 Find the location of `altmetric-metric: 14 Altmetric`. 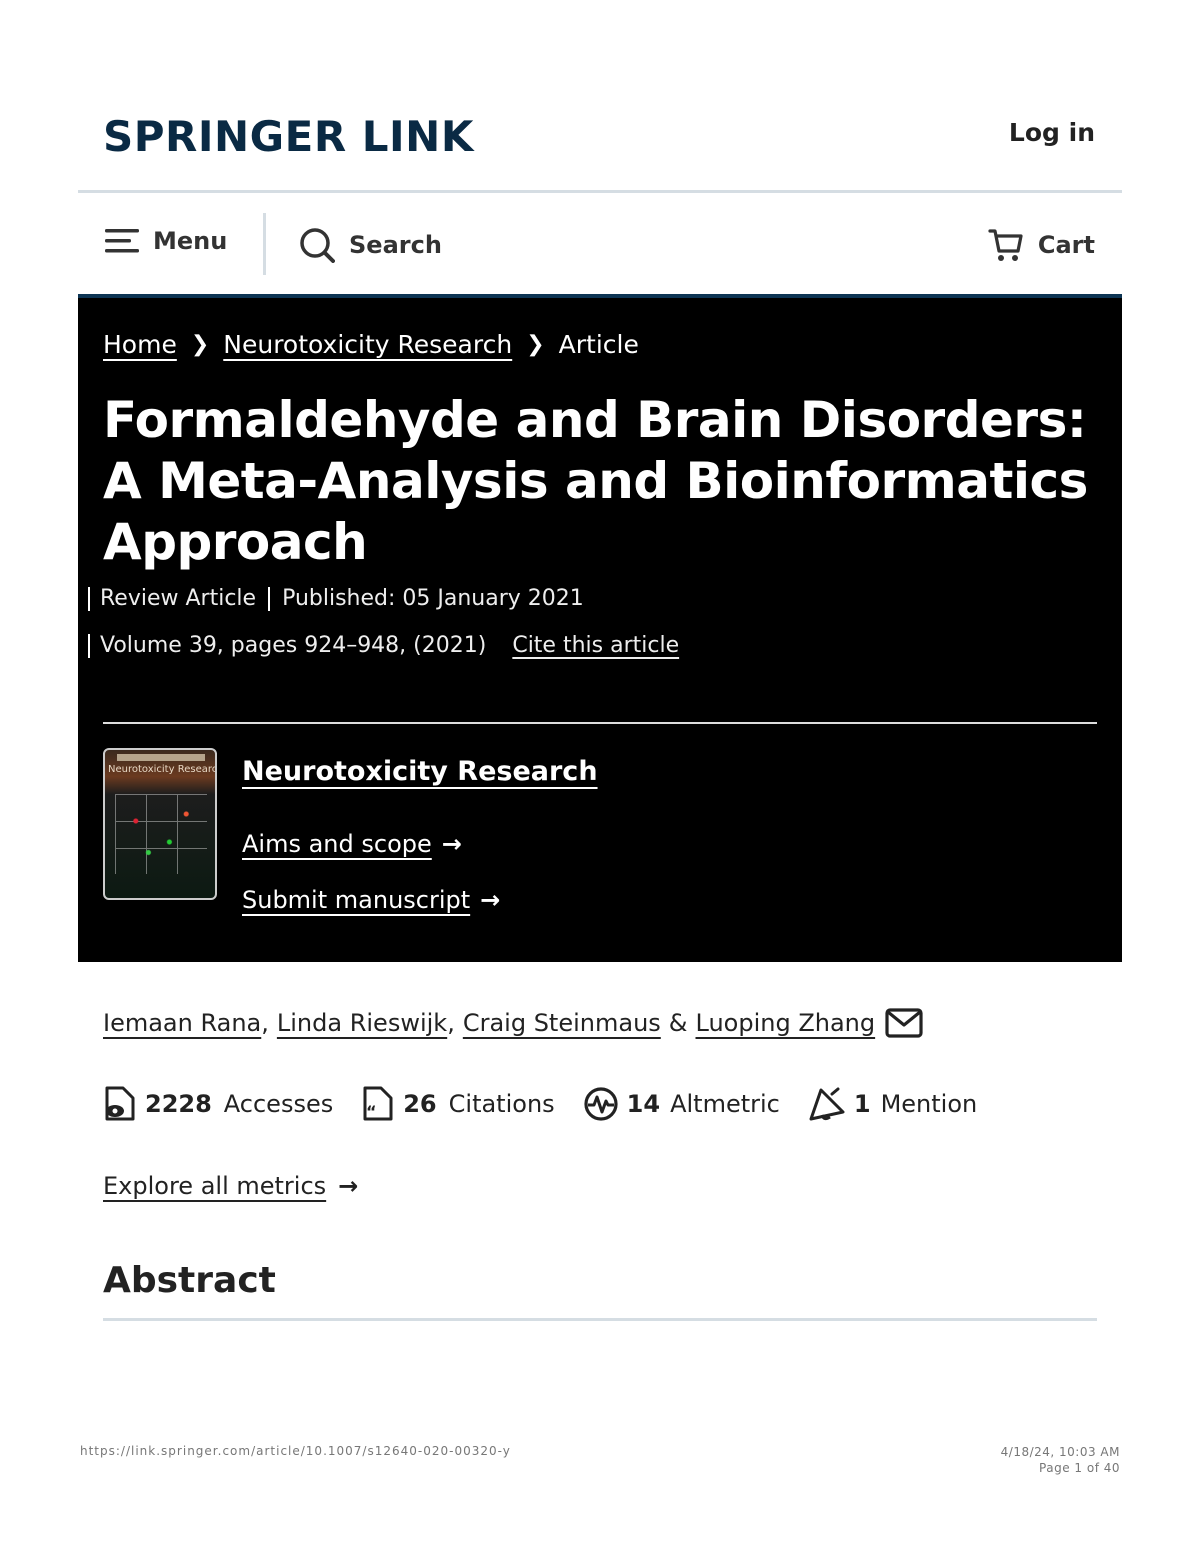

altmetric-metric: 14 Altmetric is located at coordinates (681, 1104).